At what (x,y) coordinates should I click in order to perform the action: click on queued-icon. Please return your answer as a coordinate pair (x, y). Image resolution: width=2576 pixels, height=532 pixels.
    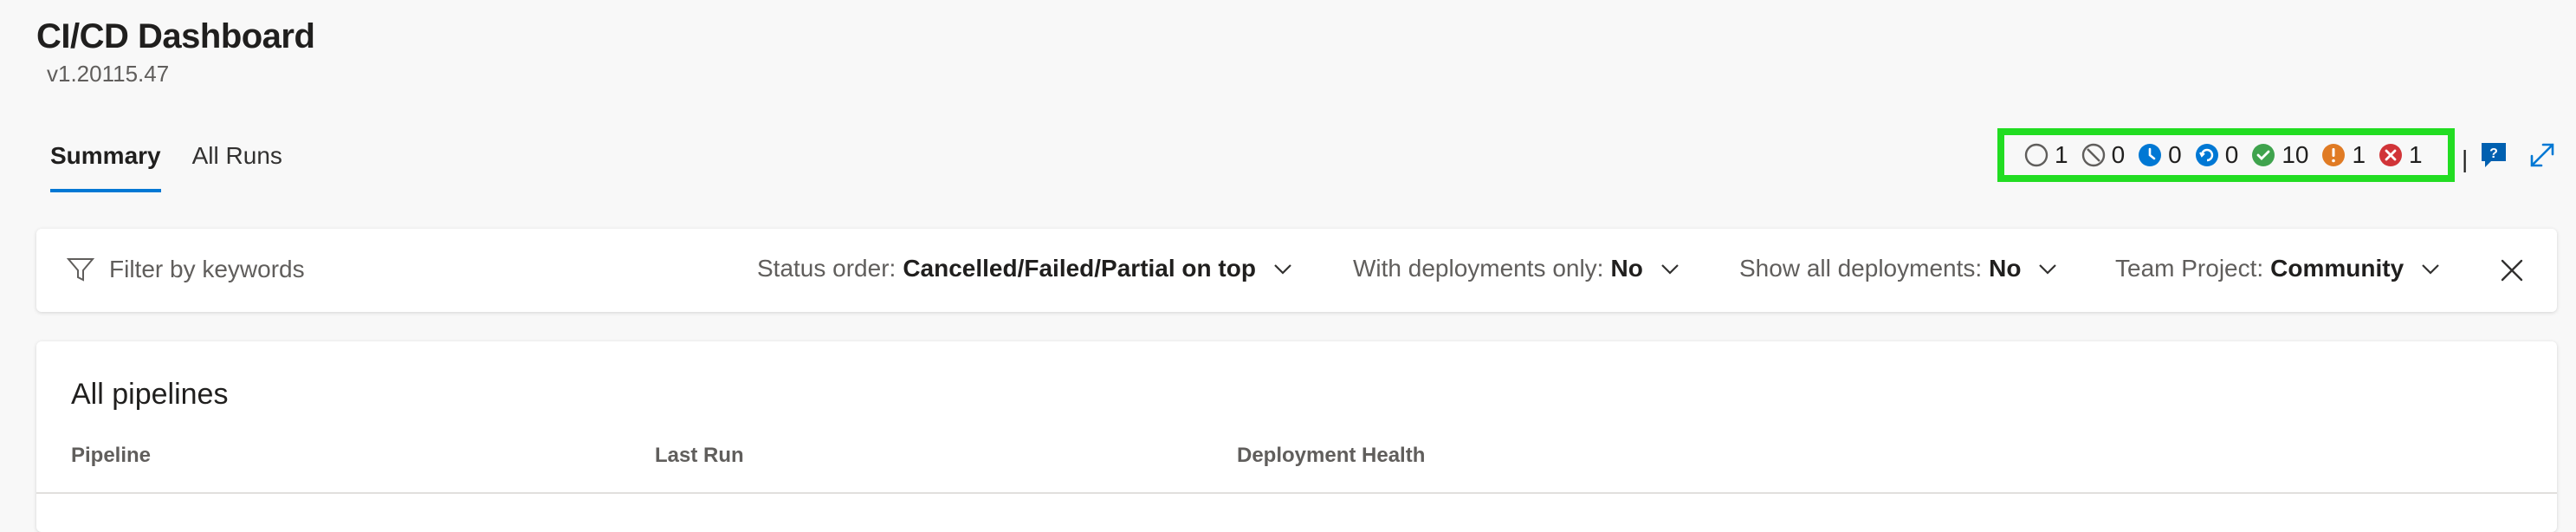
    Looking at the image, I should click on (2150, 155).